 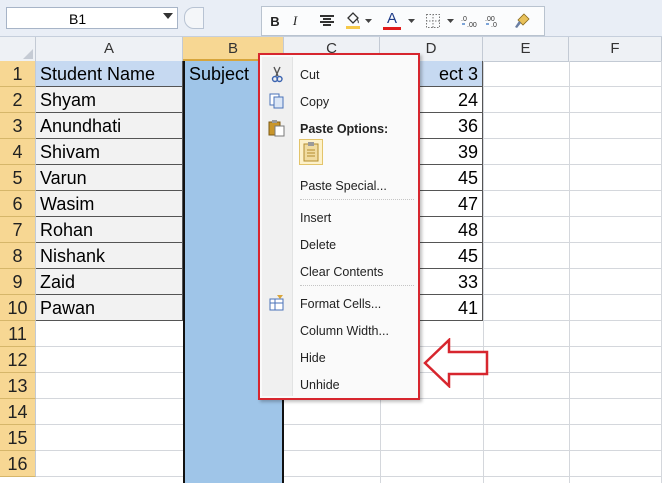 I want to click on cell-b1: Subject, so click(x=225, y=74).